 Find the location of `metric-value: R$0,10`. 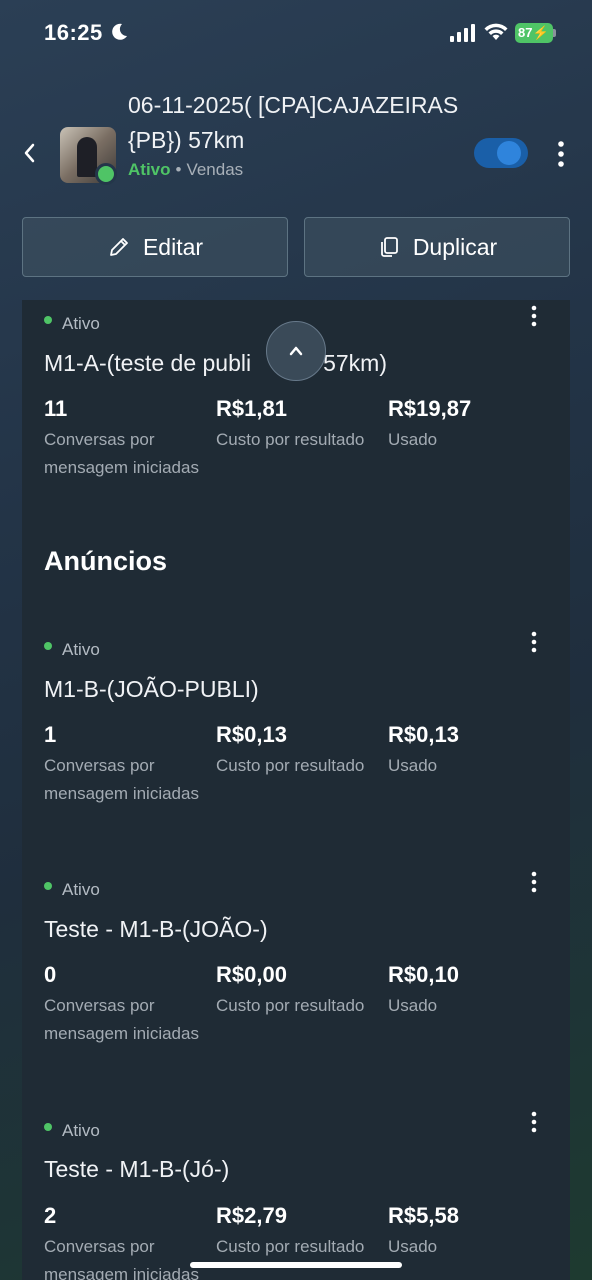

metric-value: R$0,10 is located at coordinates (423, 974).